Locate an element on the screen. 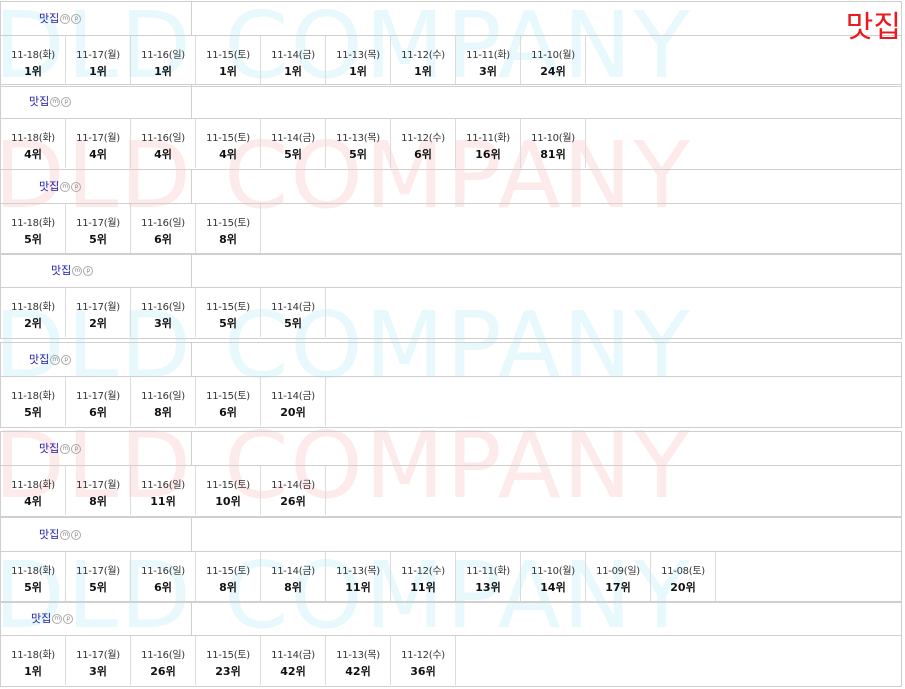 The width and height of the screenshot is (905, 689). rank-cell: 11-13(목) 5위 is located at coordinates (358, 143).